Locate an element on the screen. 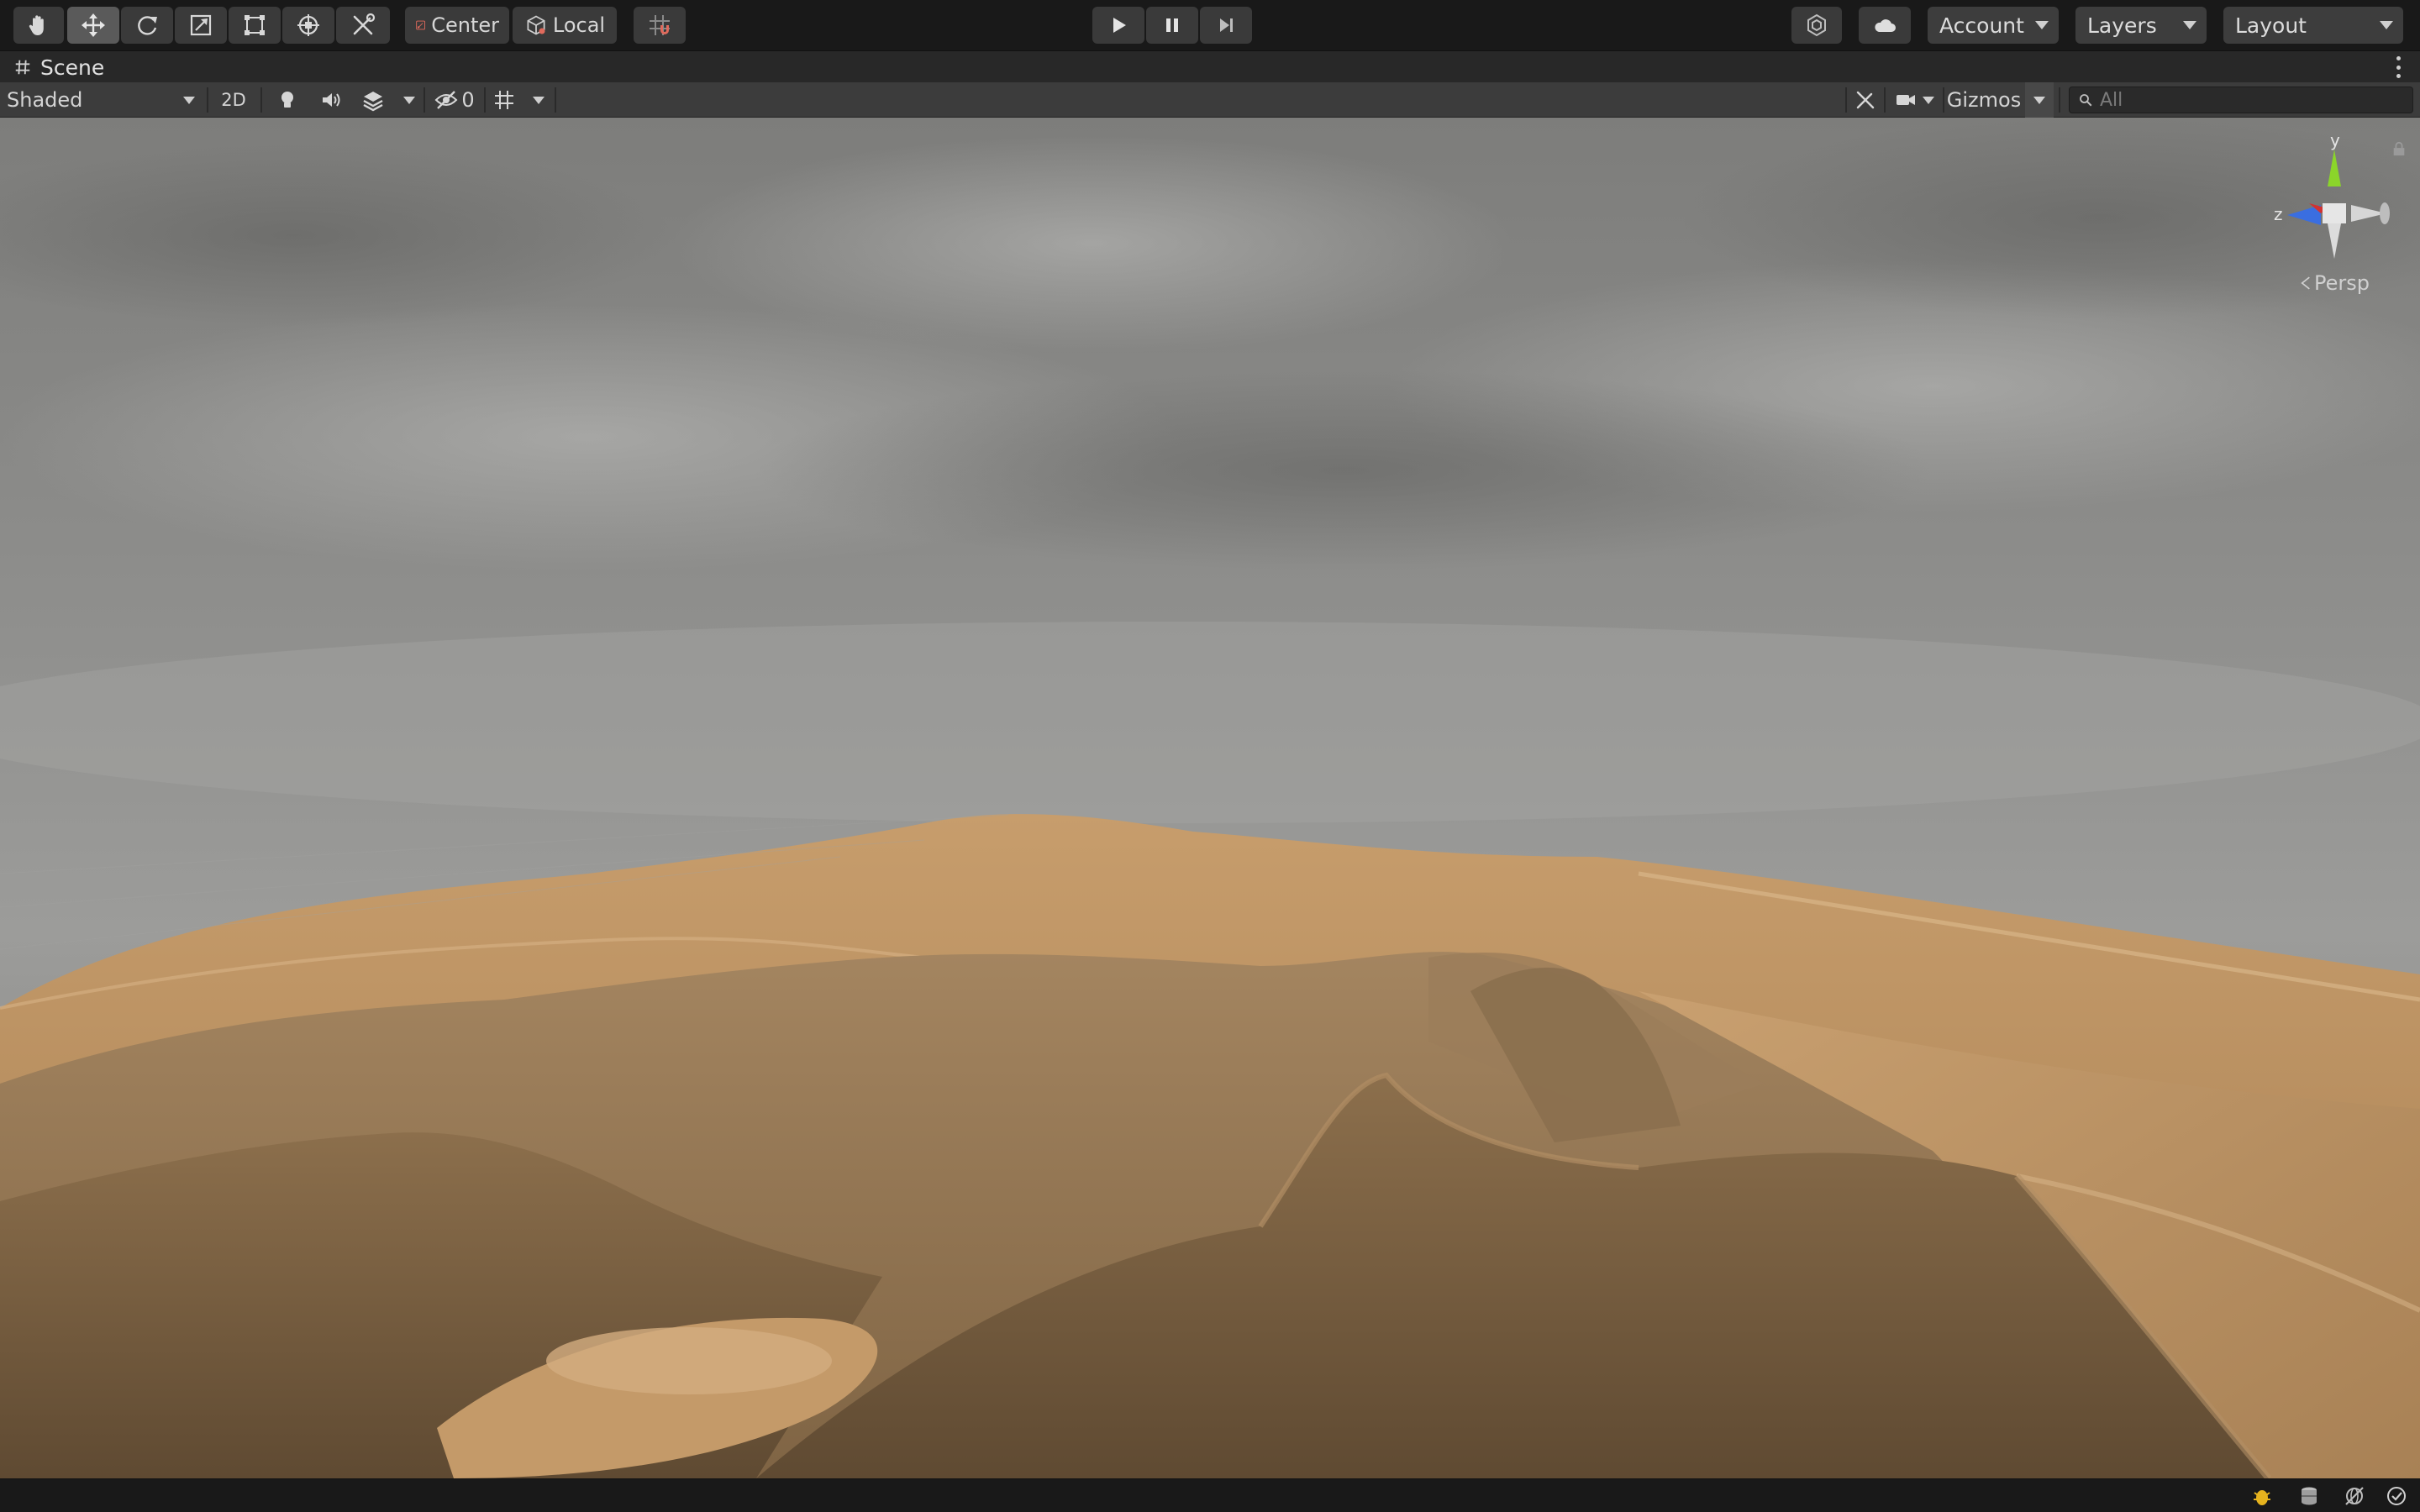  tab-scene: Scene is located at coordinates (59, 67).